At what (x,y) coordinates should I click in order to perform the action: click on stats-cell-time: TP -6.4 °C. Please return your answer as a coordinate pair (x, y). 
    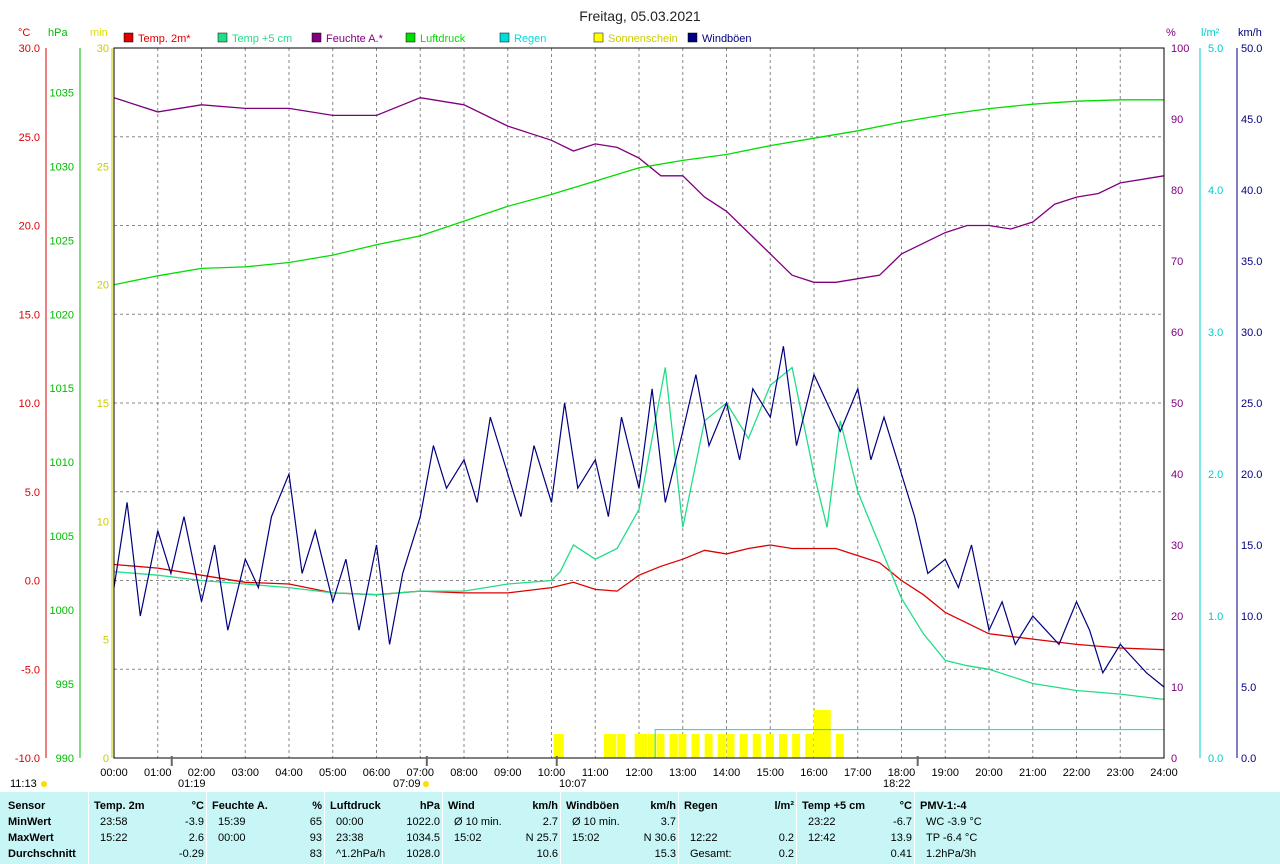
    Looking at the image, I should click on (952, 838).